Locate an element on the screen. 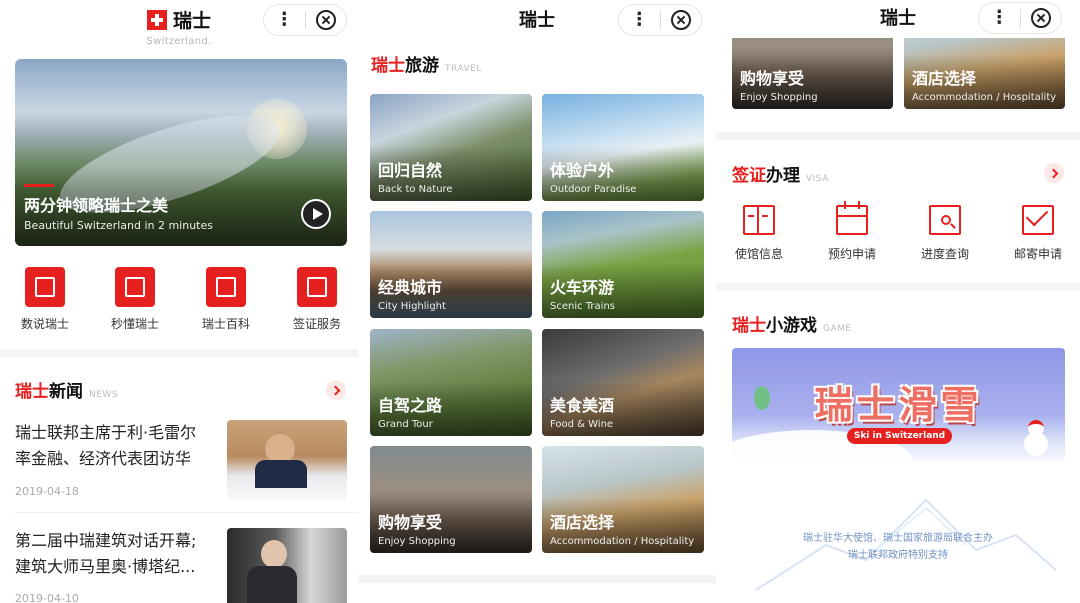  hero-accent-bar is located at coordinates (39, 185).